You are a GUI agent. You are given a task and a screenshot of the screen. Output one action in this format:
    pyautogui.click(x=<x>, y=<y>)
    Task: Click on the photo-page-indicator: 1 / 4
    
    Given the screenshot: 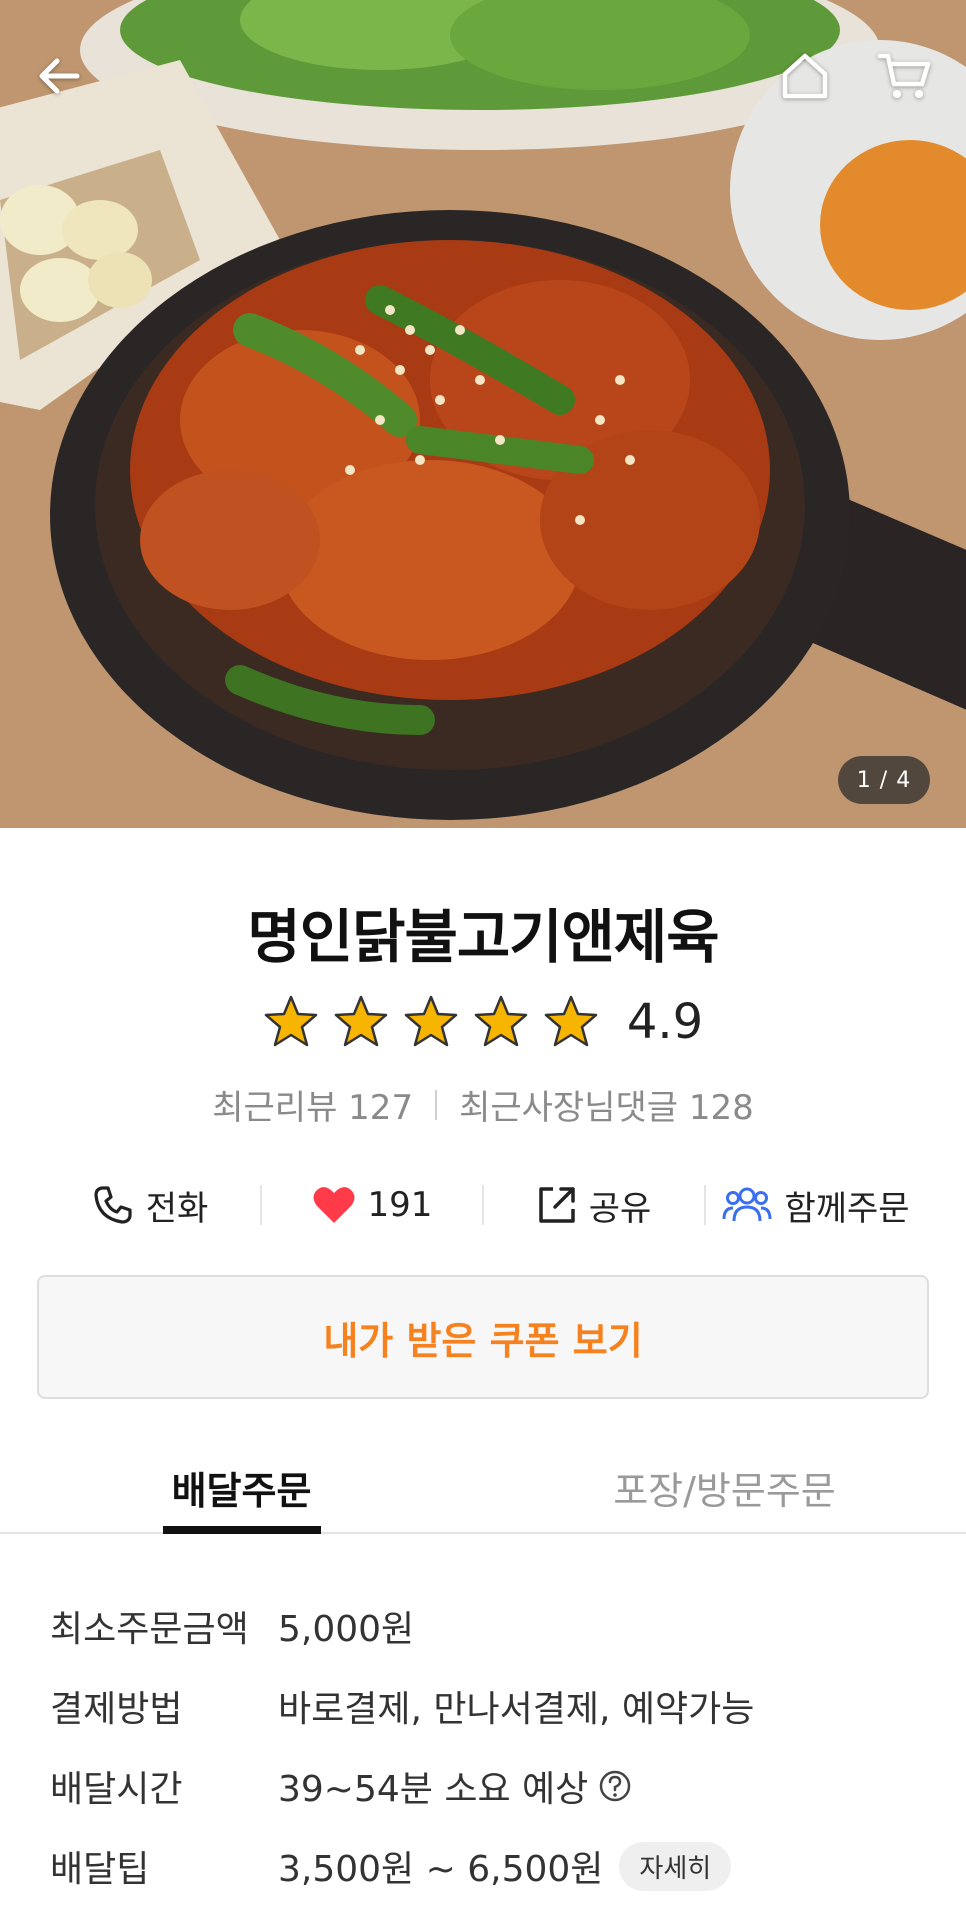 What is the action you would take?
    pyautogui.click(x=884, y=780)
    